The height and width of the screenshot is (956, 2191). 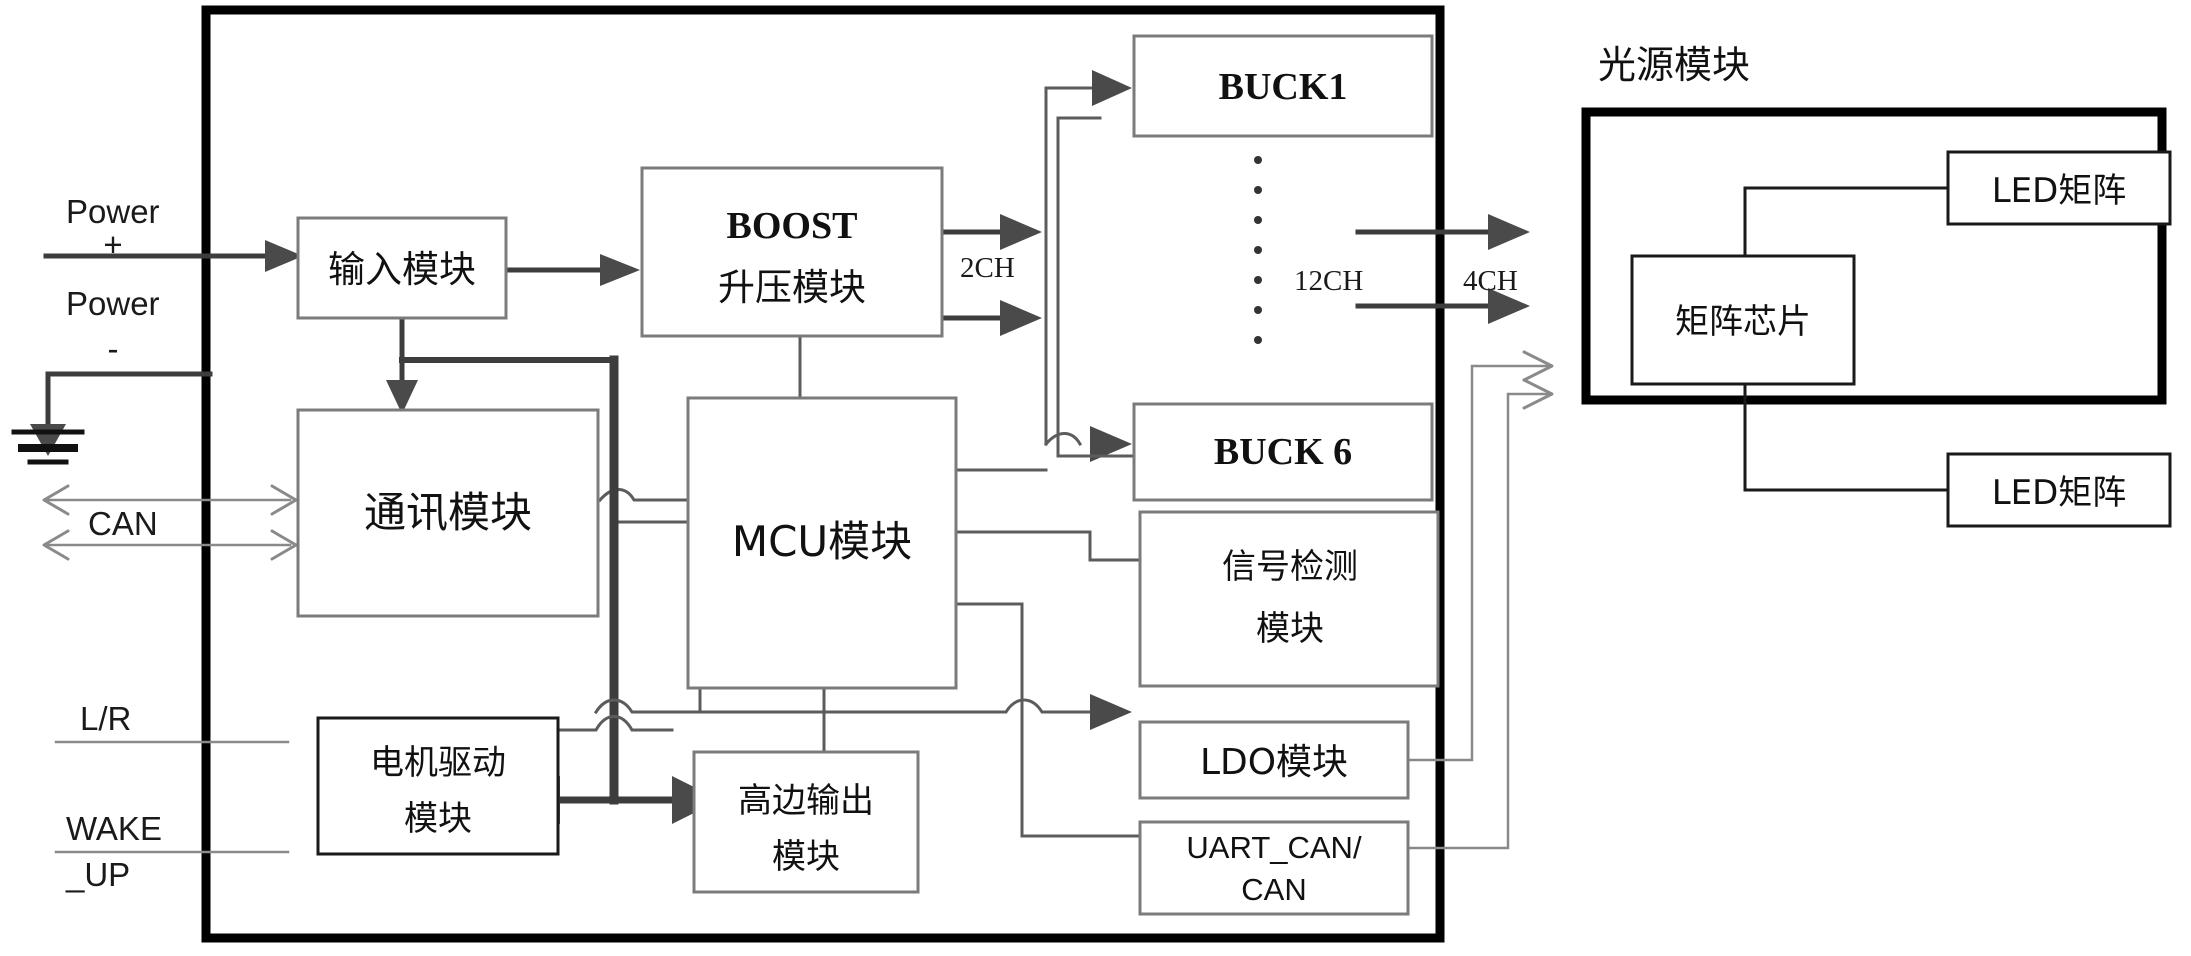 What do you see at coordinates (1290, 567) in the screenshot?
I see `label-signal-detect-line1: 信号检测` at bounding box center [1290, 567].